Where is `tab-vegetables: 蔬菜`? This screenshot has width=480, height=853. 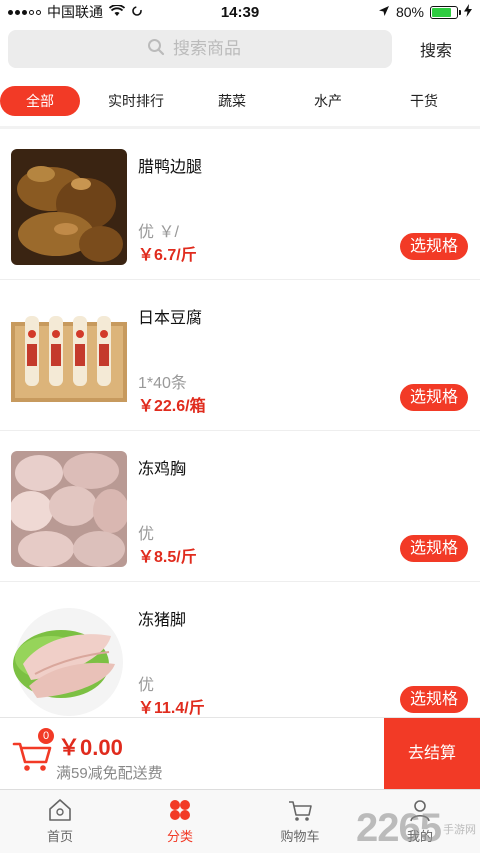 tab-vegetables: 蔬菜 is located at coordinates (232, 101).